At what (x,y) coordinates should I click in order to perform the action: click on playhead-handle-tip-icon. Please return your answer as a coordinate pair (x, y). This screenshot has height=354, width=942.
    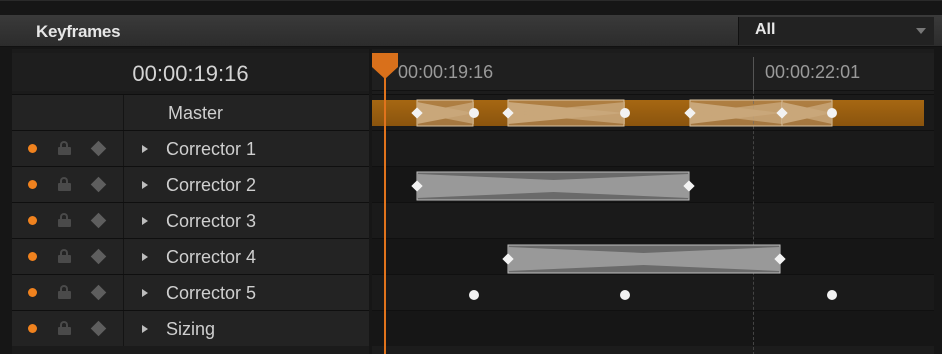
    Looking at the image, I should click on (385, 73).